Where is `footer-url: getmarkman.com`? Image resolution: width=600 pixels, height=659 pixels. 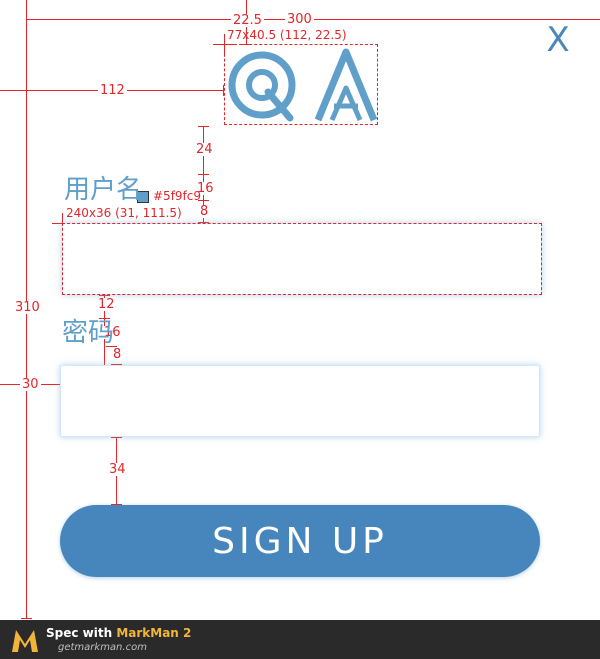
footer-url: getmarkman.com is located at coordinates (102, 647).